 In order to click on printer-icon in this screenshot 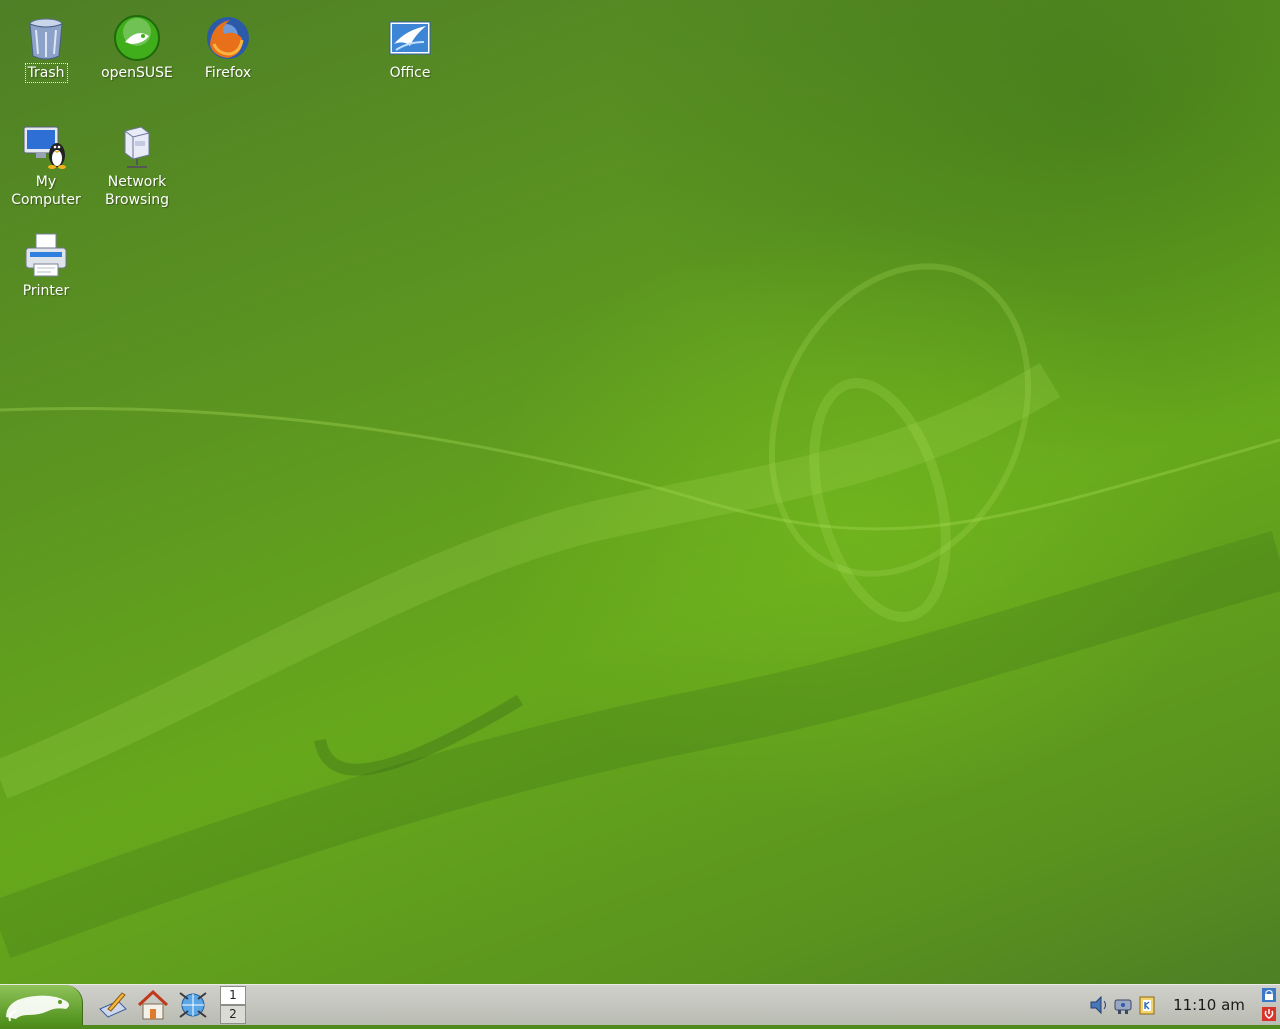, I will do `click(46, 255)`.